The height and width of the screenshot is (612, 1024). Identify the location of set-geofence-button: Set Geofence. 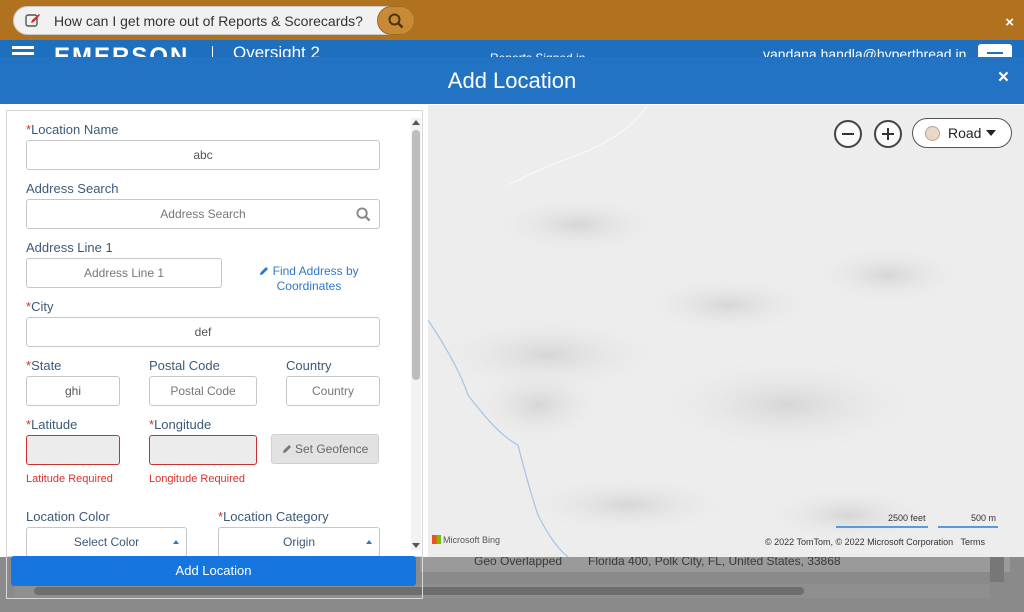
(325, 449).